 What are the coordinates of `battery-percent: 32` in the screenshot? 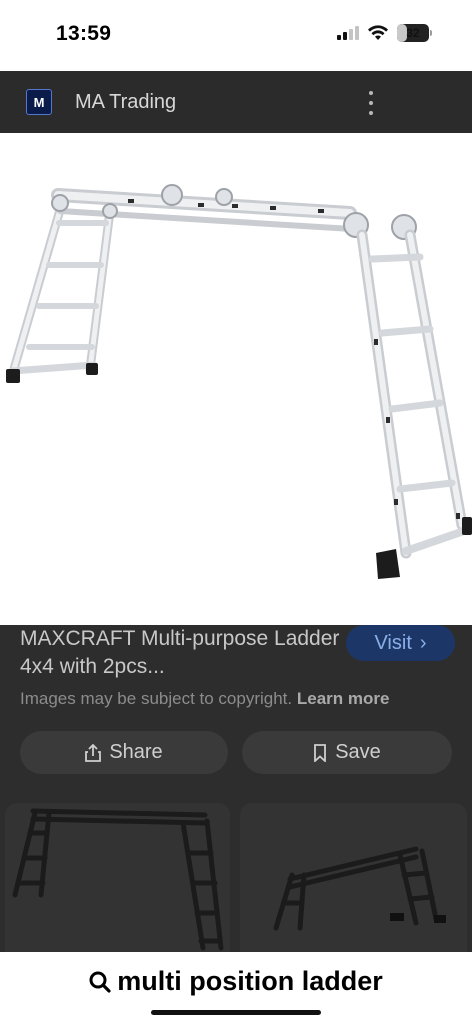 It's located at (413, 33).